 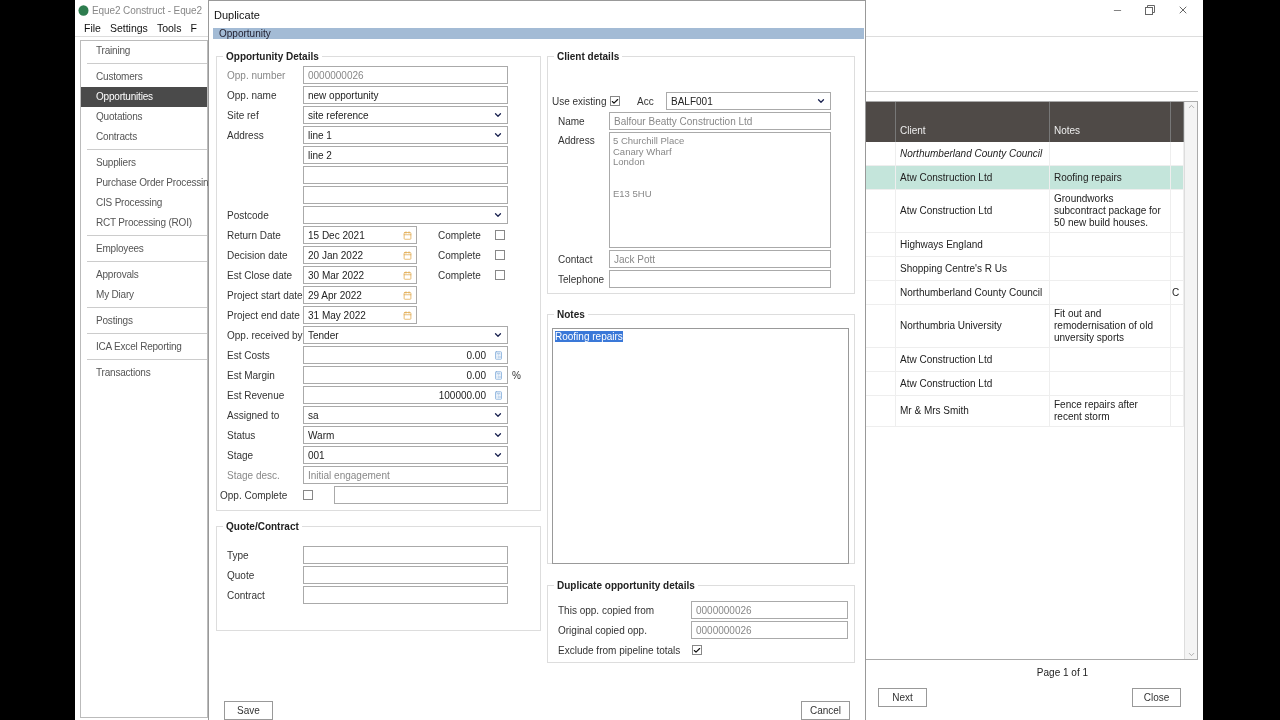 What do you see at coordinates (360, 295) in the screenshot?
I see `date-field: 29 Apr 2022` at bounding box center [360, 295].